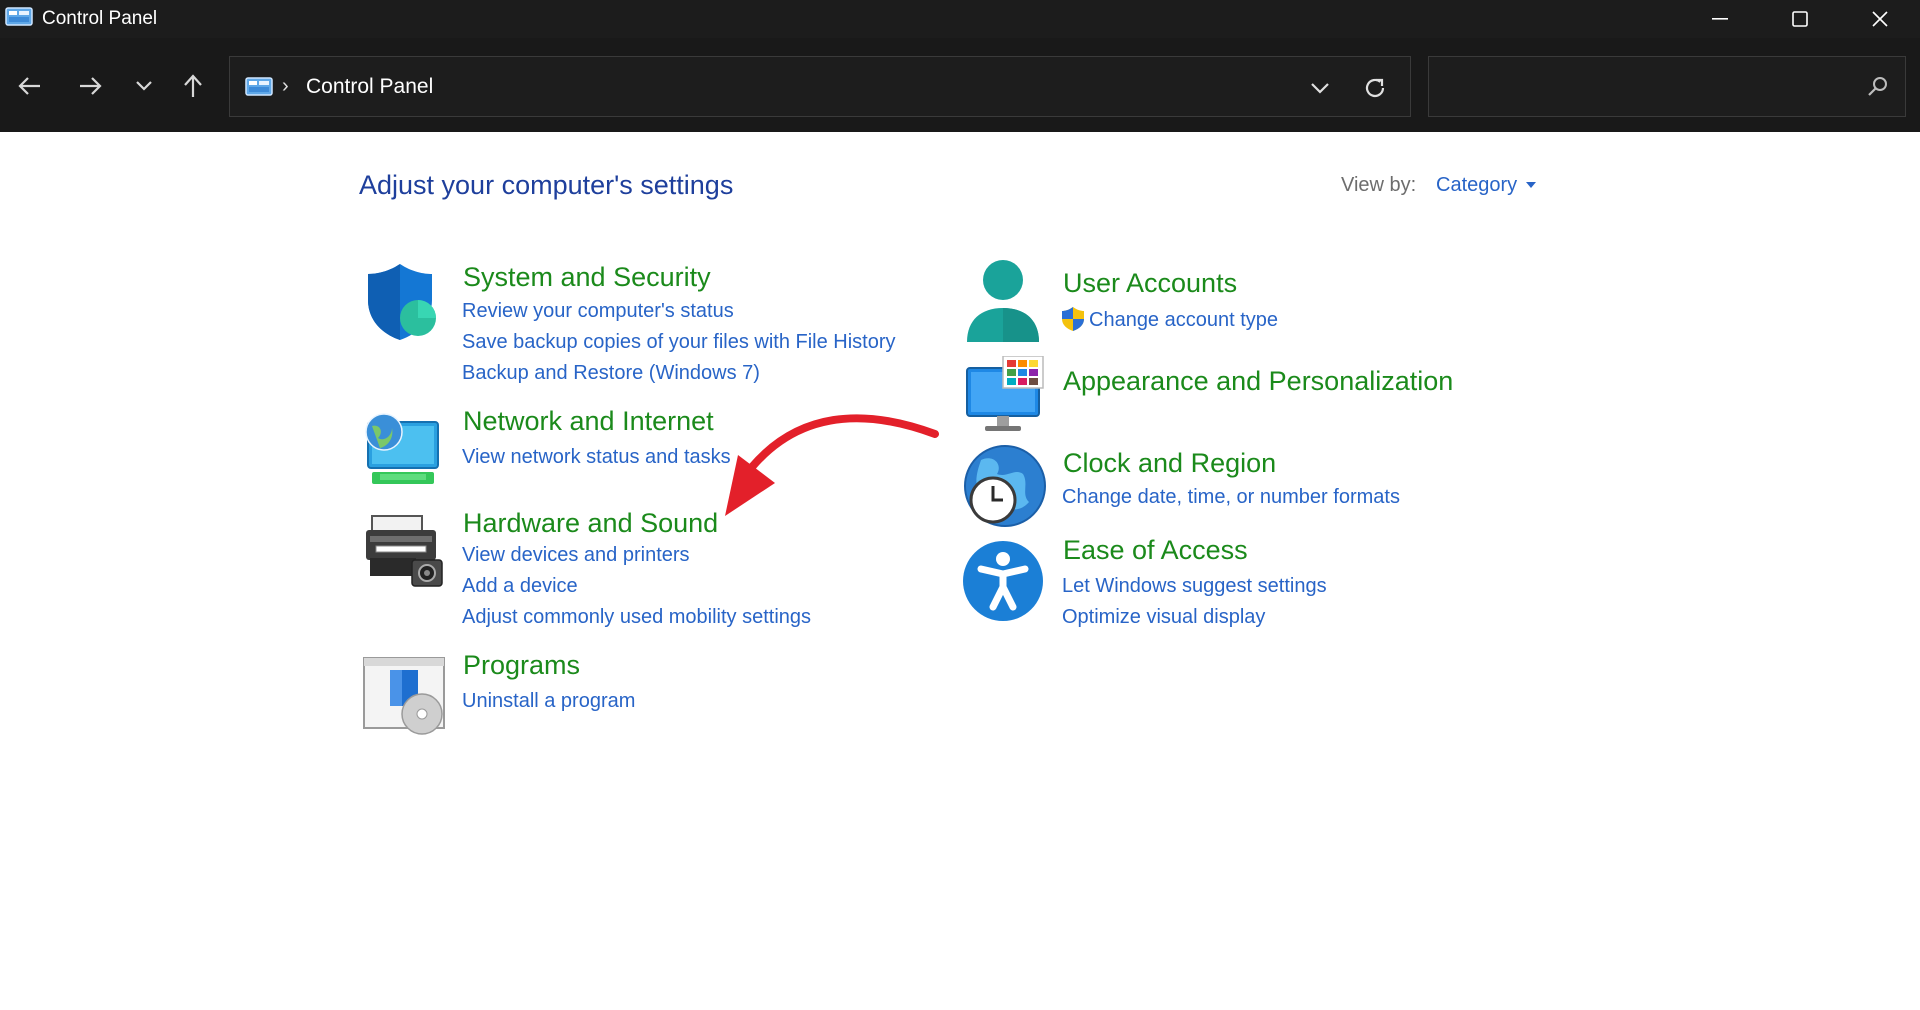 This screenshot has height=1010, width=1920. I want to click on link-optimize-visual: Optimize visual display, so click(1163, 617).